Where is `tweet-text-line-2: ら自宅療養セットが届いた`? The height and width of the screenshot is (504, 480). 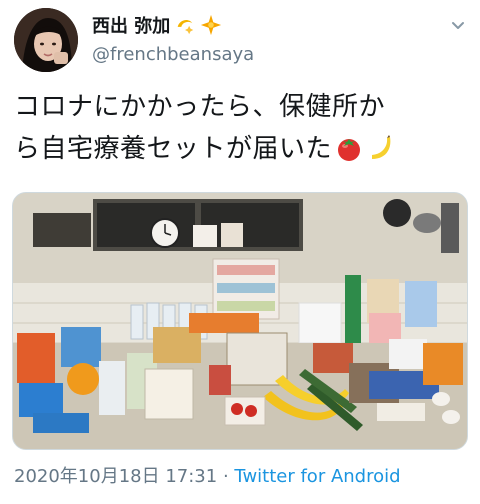 tweet-text-line-2: ら自宅療養セットが届いた is located at coordinates (242, 149).